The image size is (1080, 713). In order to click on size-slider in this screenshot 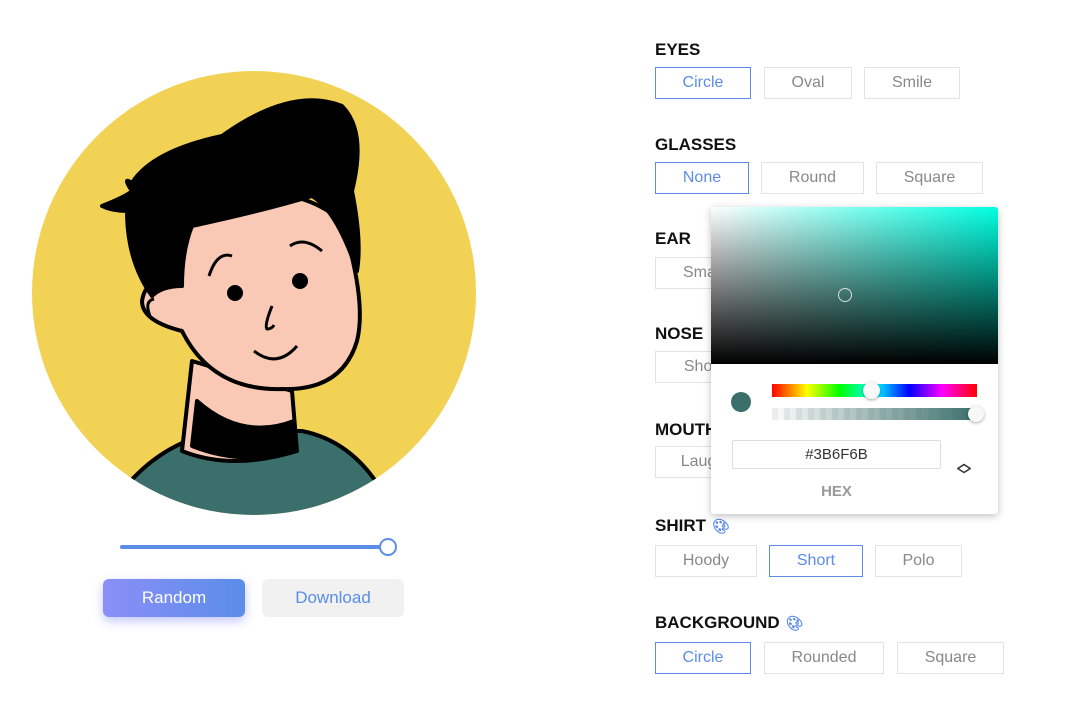, I will do `click(258, 547)`.